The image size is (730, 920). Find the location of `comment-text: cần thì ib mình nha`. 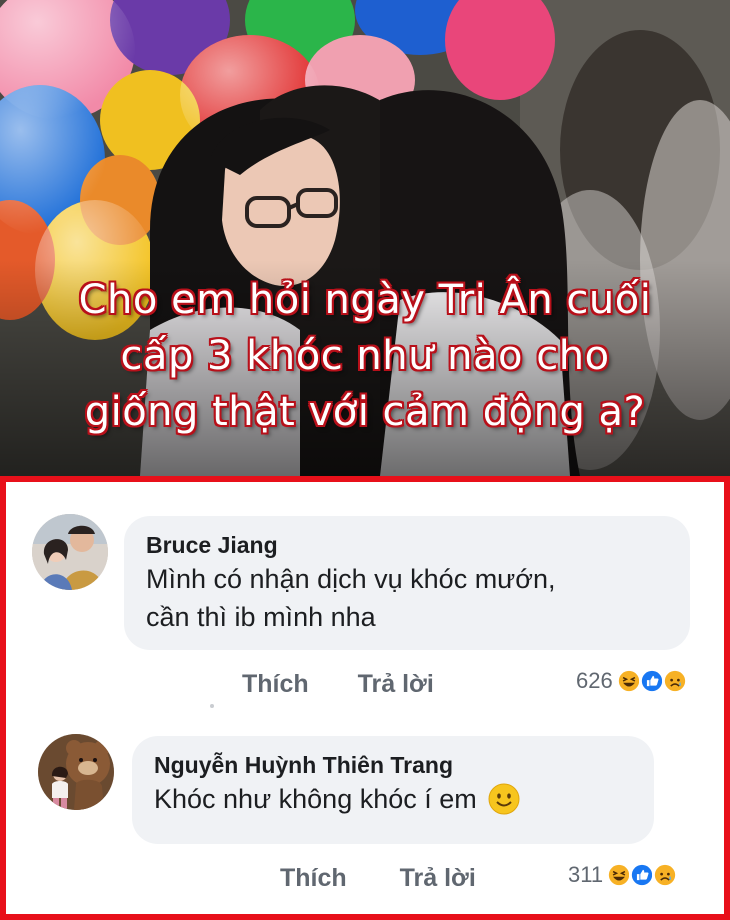

comment-text: cần thì ib mình nha is located at coordinates (261, 617).